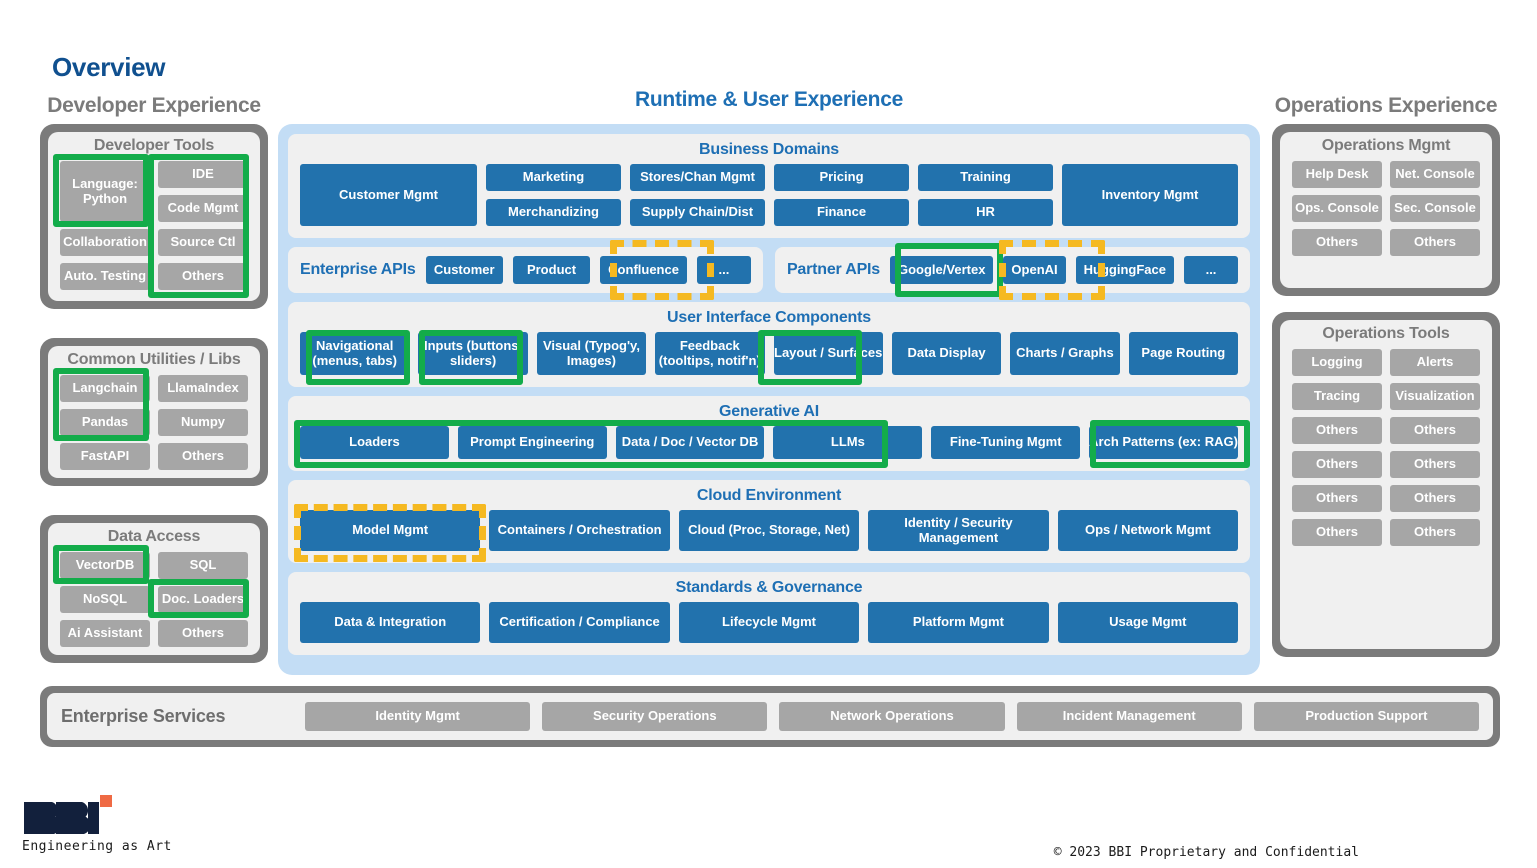 The image size is (1537, 868). Describe the element at coordinates (958, 530) in the screenshot. I see `cloud-identity-security-management: Identity / Security Management` at that location.